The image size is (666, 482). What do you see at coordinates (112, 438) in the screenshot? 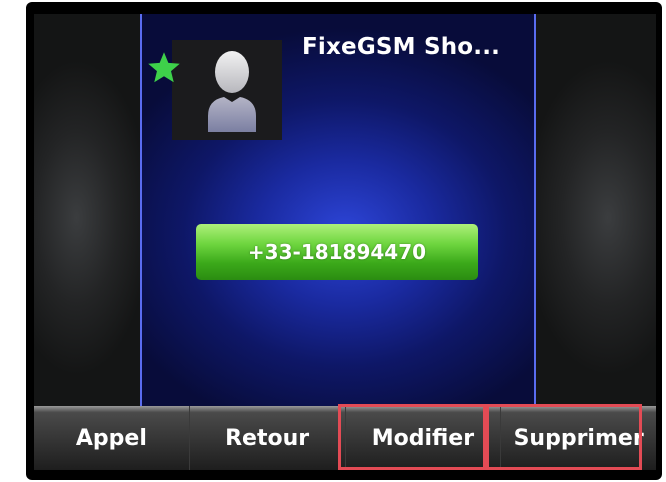
I see `call-softkey: Appel` at bounding box center [112, 438].